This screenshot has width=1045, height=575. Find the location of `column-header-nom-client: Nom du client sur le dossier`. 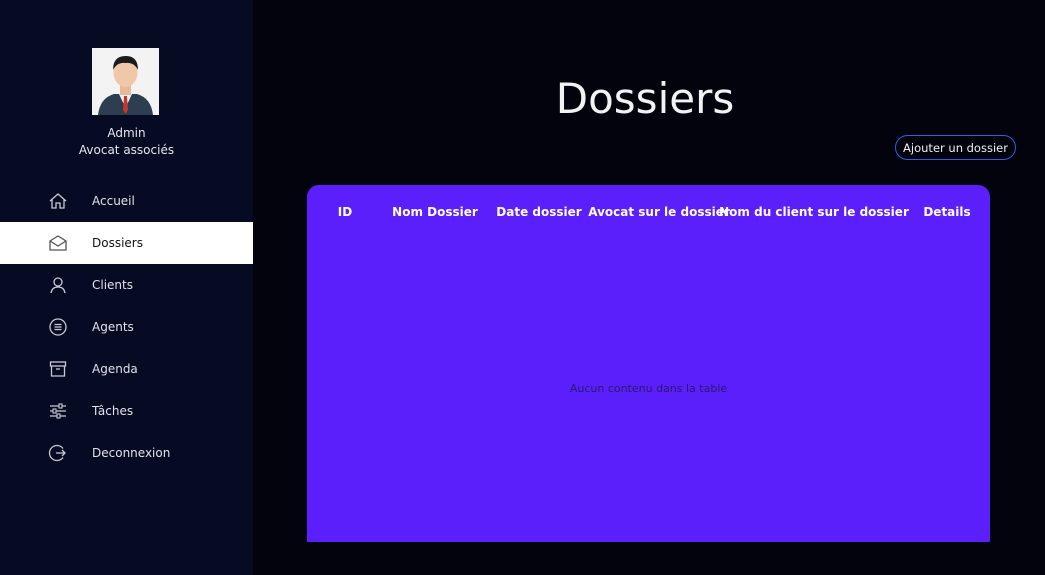

column-header-nom-client: Nom du client sur le dossier is located at coordinates (814, 212).